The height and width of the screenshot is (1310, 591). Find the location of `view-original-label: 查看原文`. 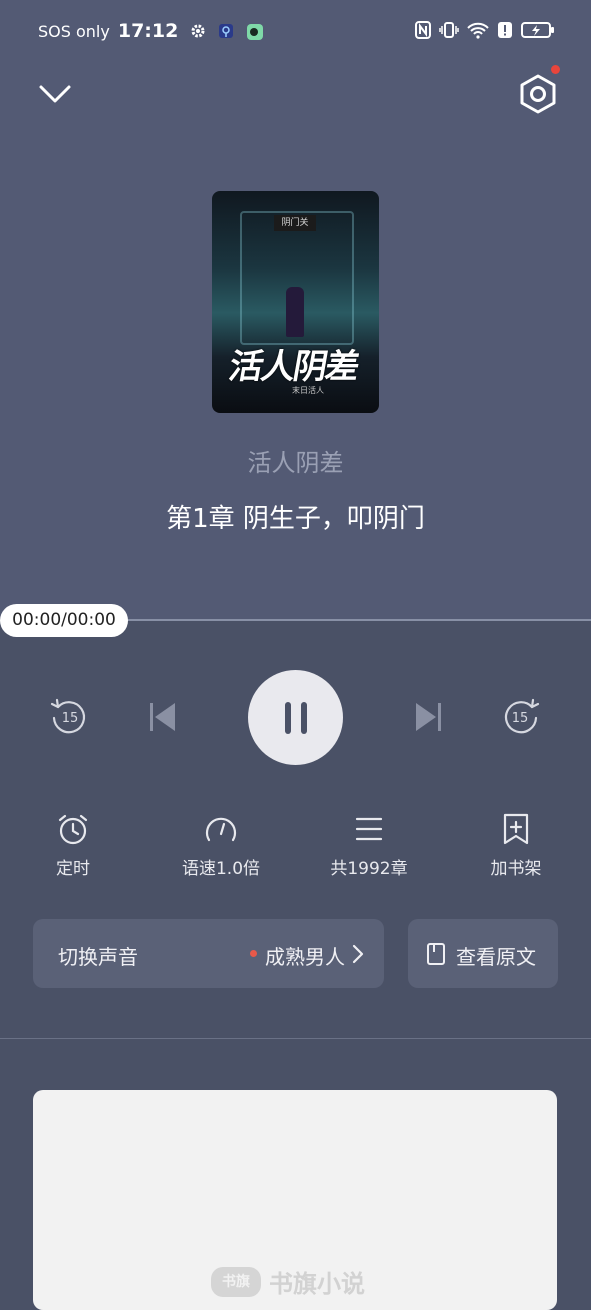

view-original-label: 查看原文 is located at coordinates (496, 957).